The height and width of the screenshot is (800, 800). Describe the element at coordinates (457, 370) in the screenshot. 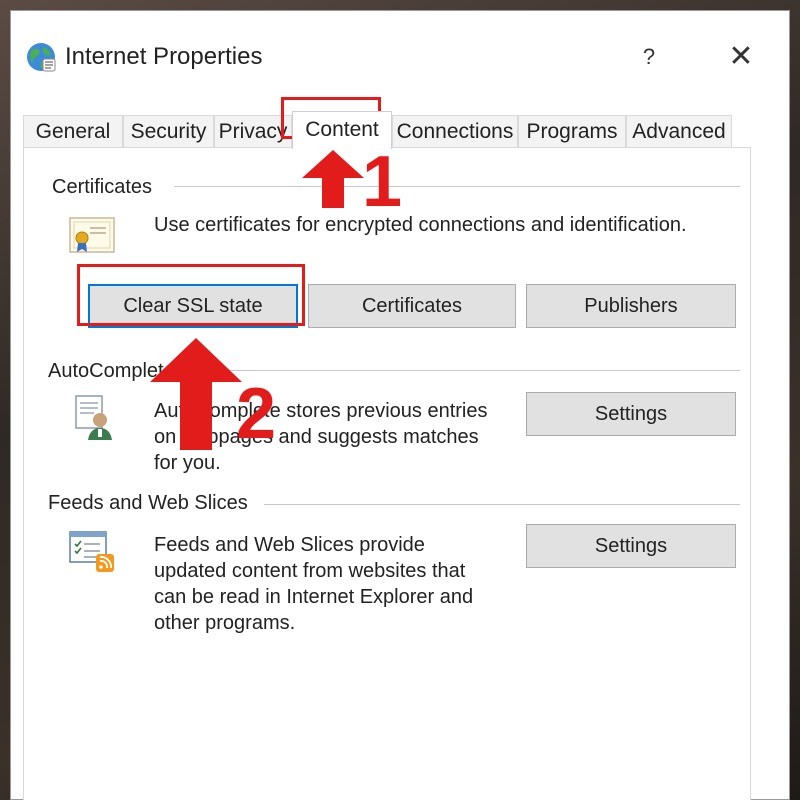

I see `autocomplete-divider` at that location.